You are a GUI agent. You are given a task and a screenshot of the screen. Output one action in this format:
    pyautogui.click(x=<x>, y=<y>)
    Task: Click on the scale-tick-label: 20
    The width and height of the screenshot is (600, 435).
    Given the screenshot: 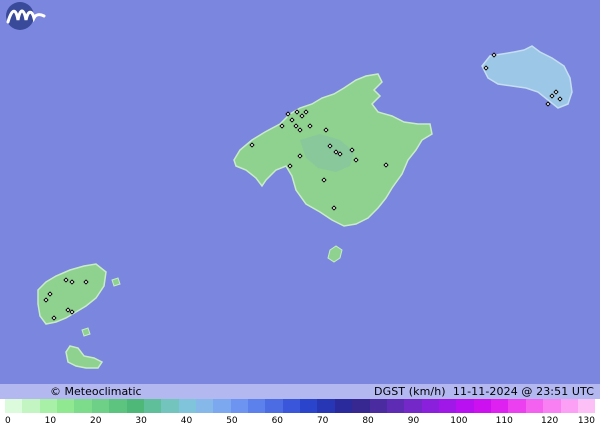 What is the action you would take?
    pyautogui.click(x=96, y=421)
    